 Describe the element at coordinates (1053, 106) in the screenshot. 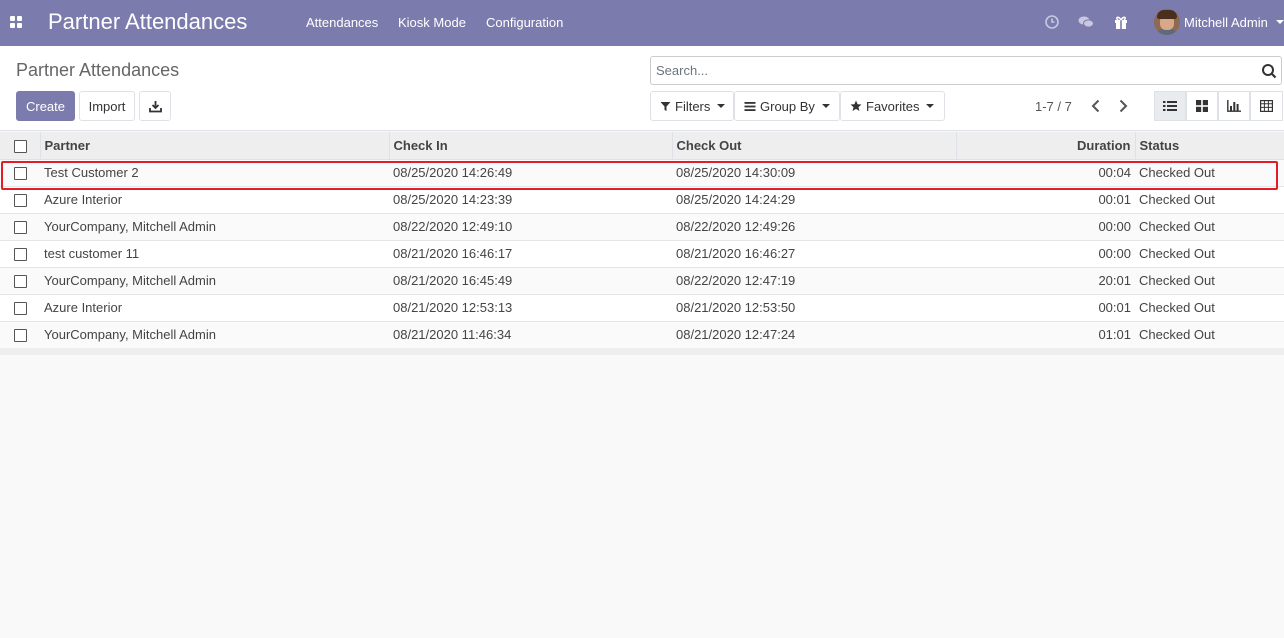

I see `pager-value: 1-7 / 7` at that location.